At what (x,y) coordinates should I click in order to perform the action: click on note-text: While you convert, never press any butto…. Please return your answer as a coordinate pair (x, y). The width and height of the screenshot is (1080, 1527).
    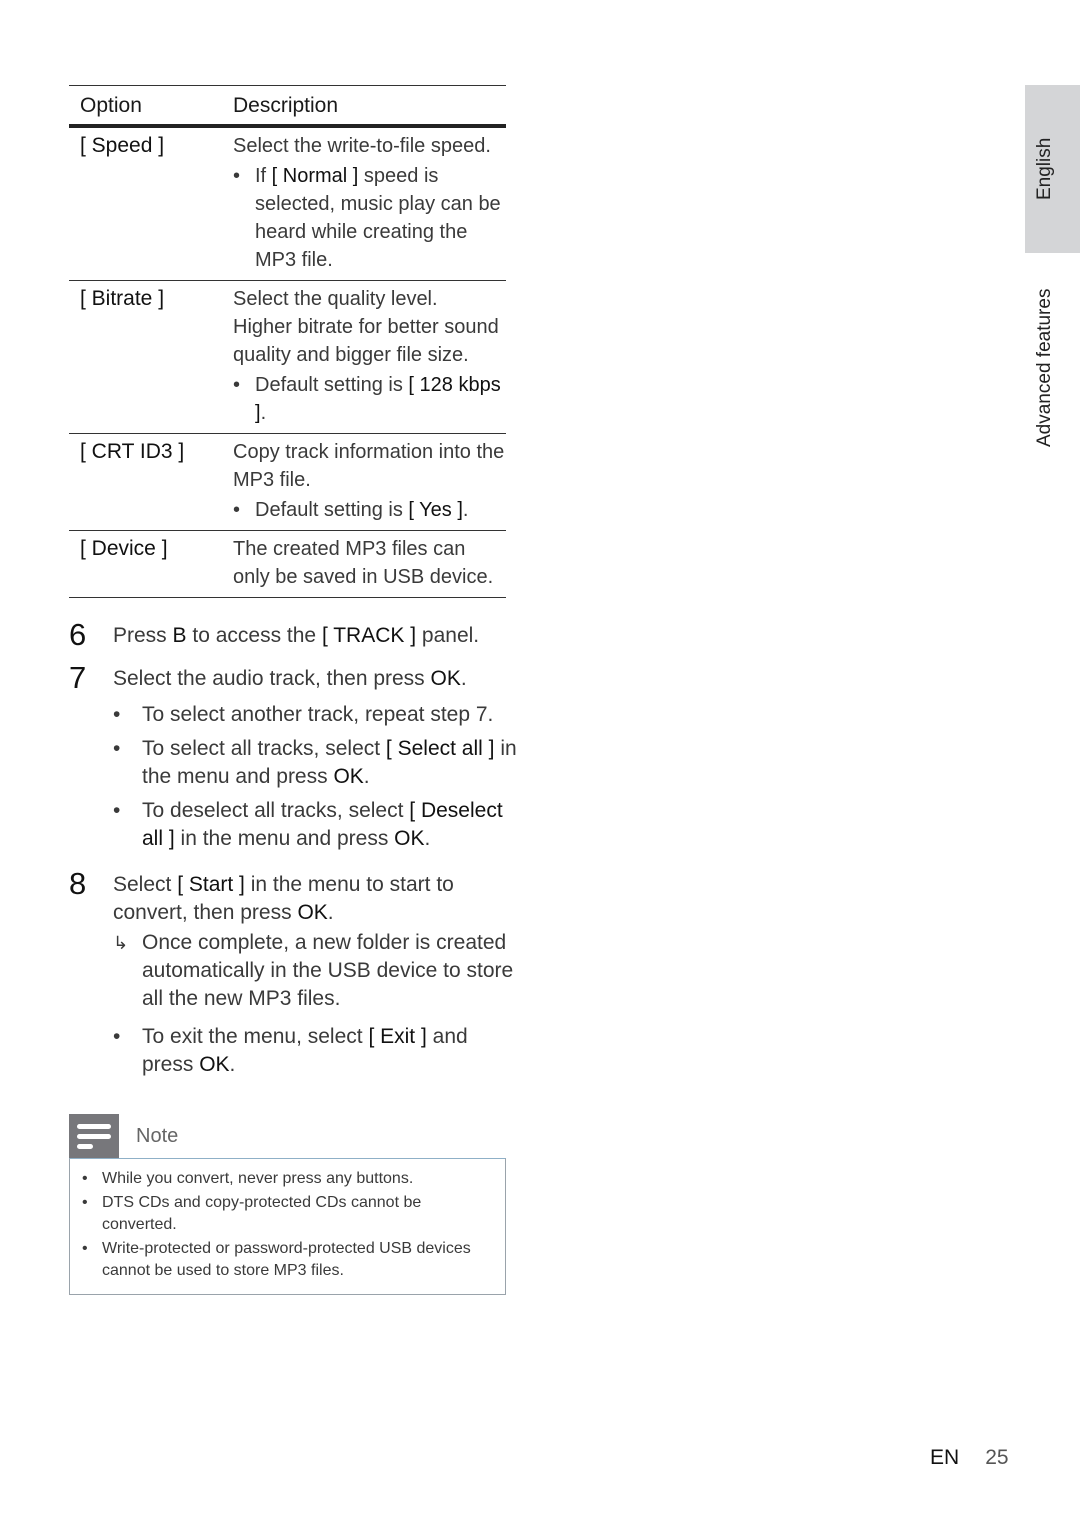
    Looking at the image, I should click on (258, 1178).